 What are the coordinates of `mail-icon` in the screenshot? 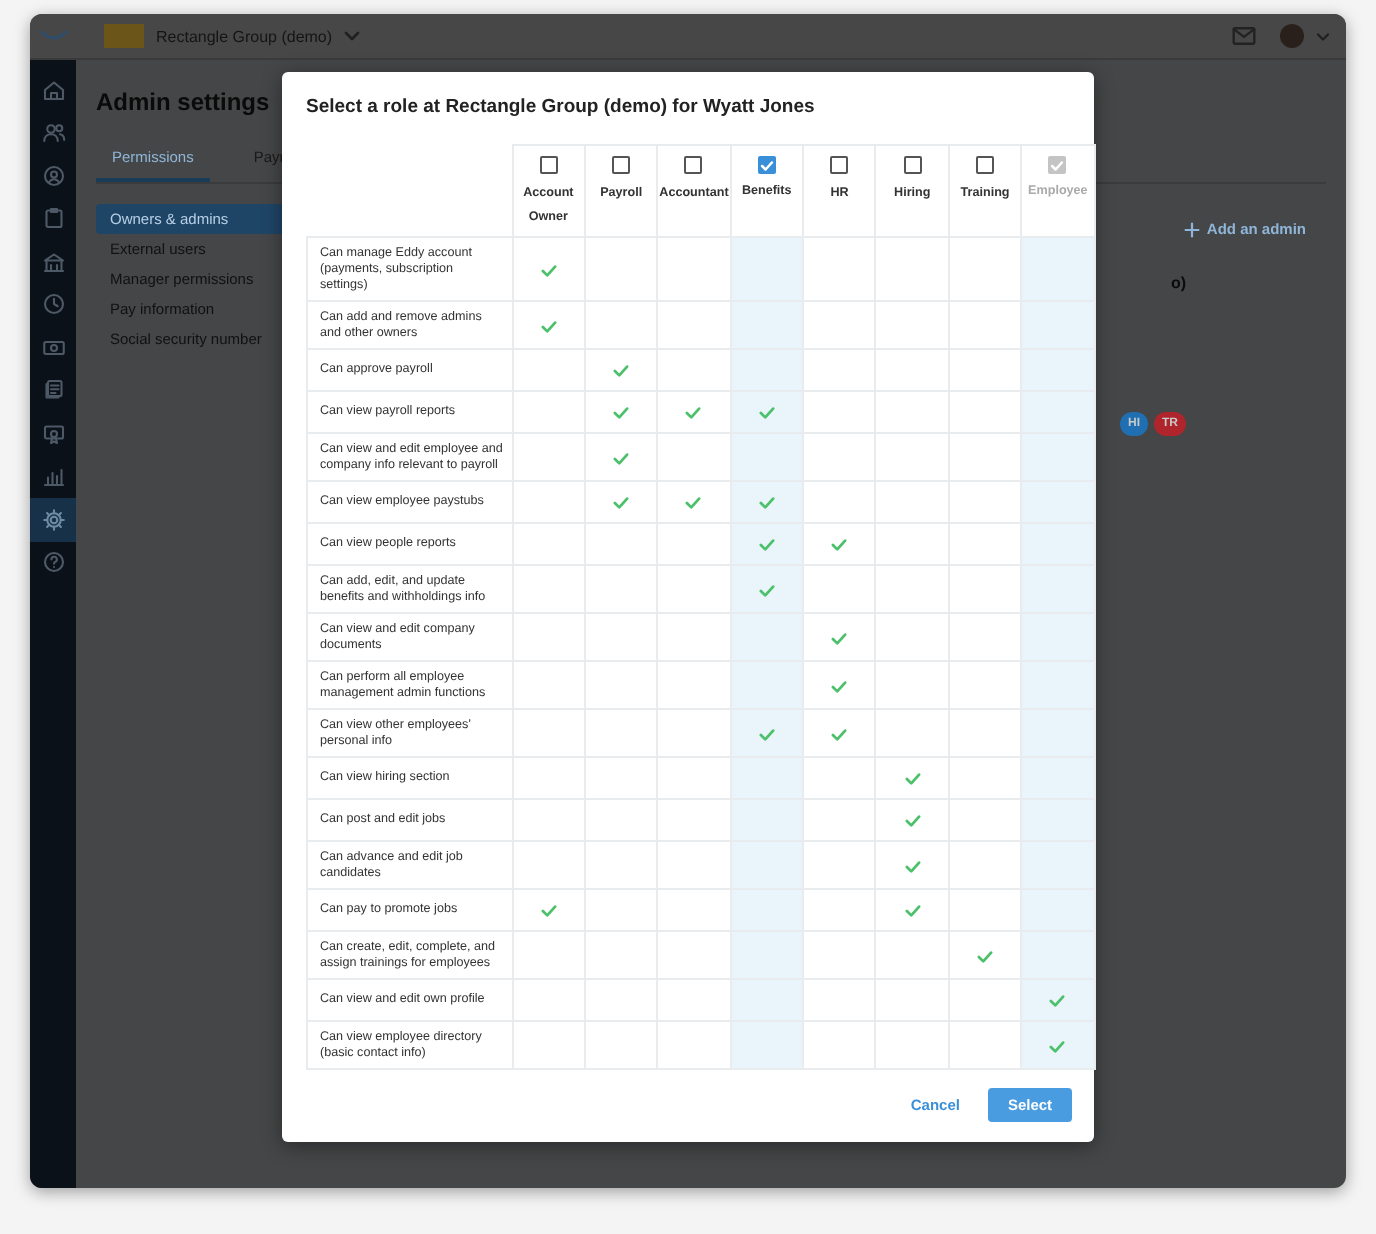 It's located at (1244, 36).